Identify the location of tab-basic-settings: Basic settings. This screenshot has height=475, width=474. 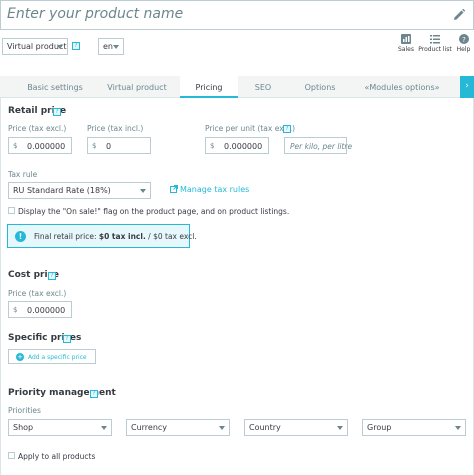
(55, 87).